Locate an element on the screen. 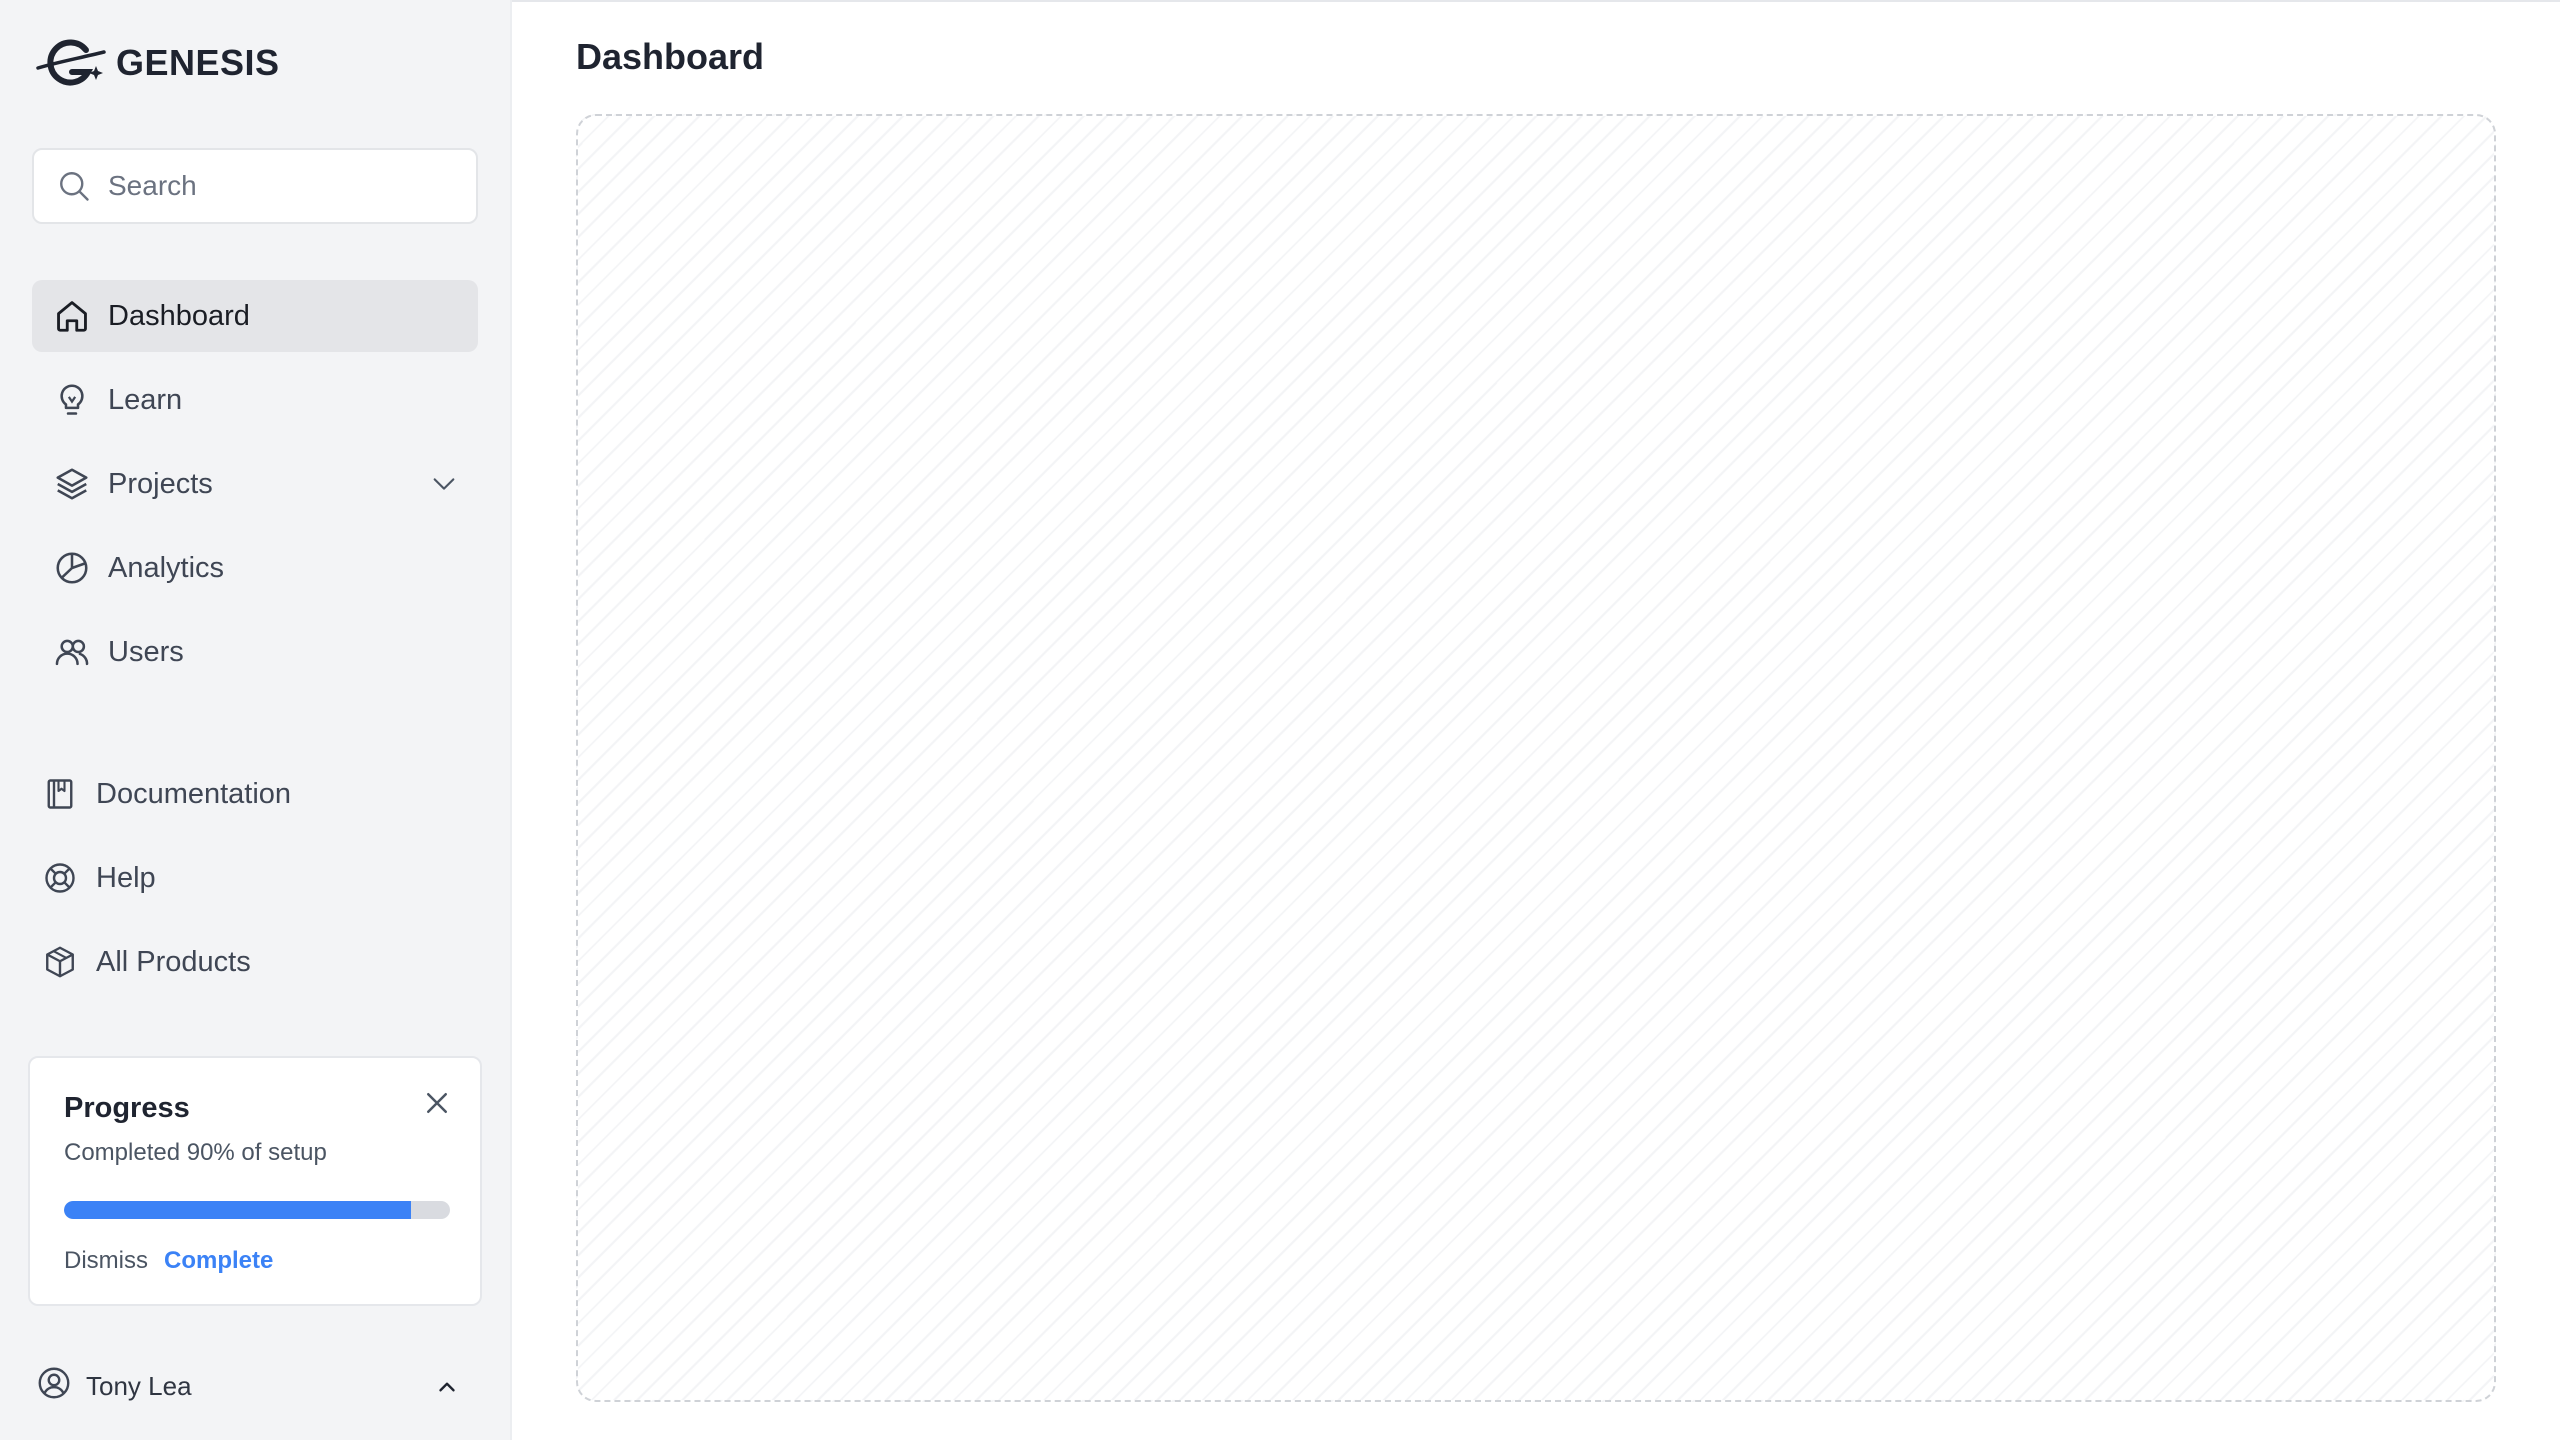 This screenshot has width=2560, height=1440. progress-bar-fill is located at coordinates (238, 1210).